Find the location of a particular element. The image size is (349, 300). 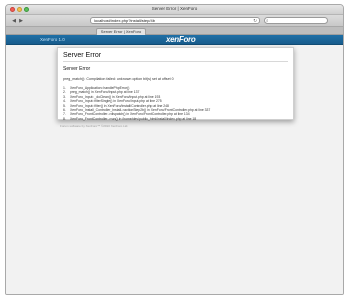

search-icon: ⌕ is located at coordinates (267, 20).